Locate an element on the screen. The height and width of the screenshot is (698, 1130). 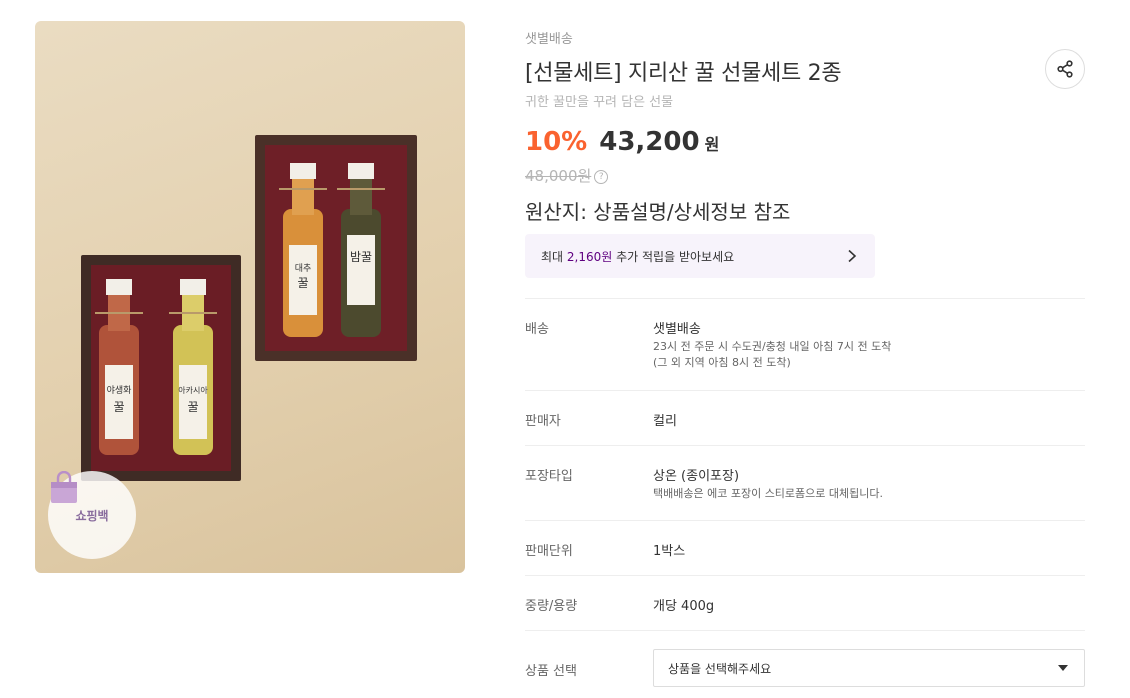
unit-label: 판매단위 is located at coordinates (549, 551).